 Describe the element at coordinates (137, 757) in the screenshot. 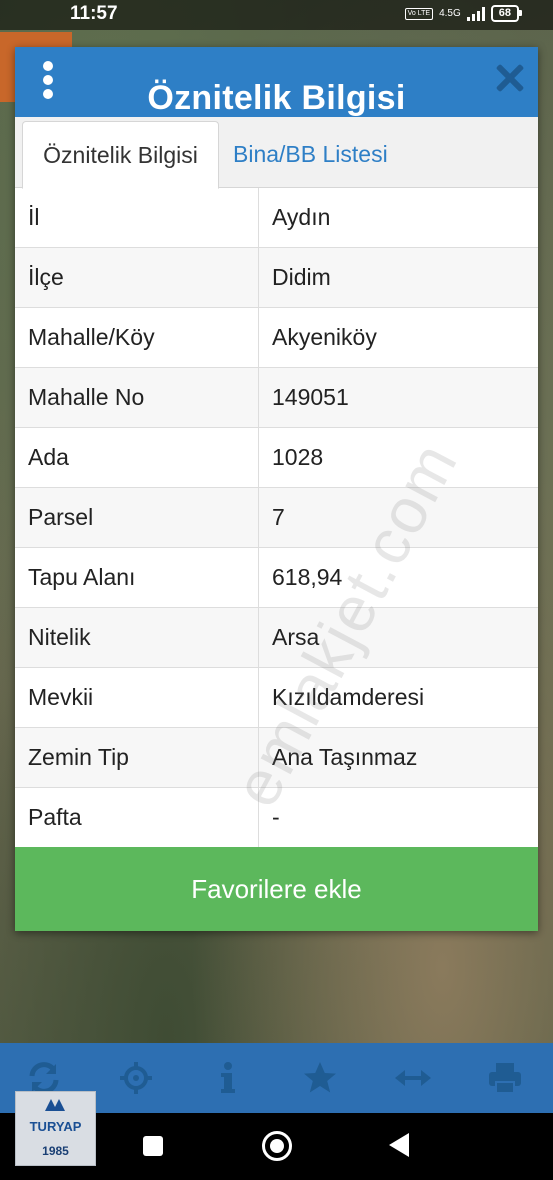

I see `row-key: Zemin Tip` at that location.